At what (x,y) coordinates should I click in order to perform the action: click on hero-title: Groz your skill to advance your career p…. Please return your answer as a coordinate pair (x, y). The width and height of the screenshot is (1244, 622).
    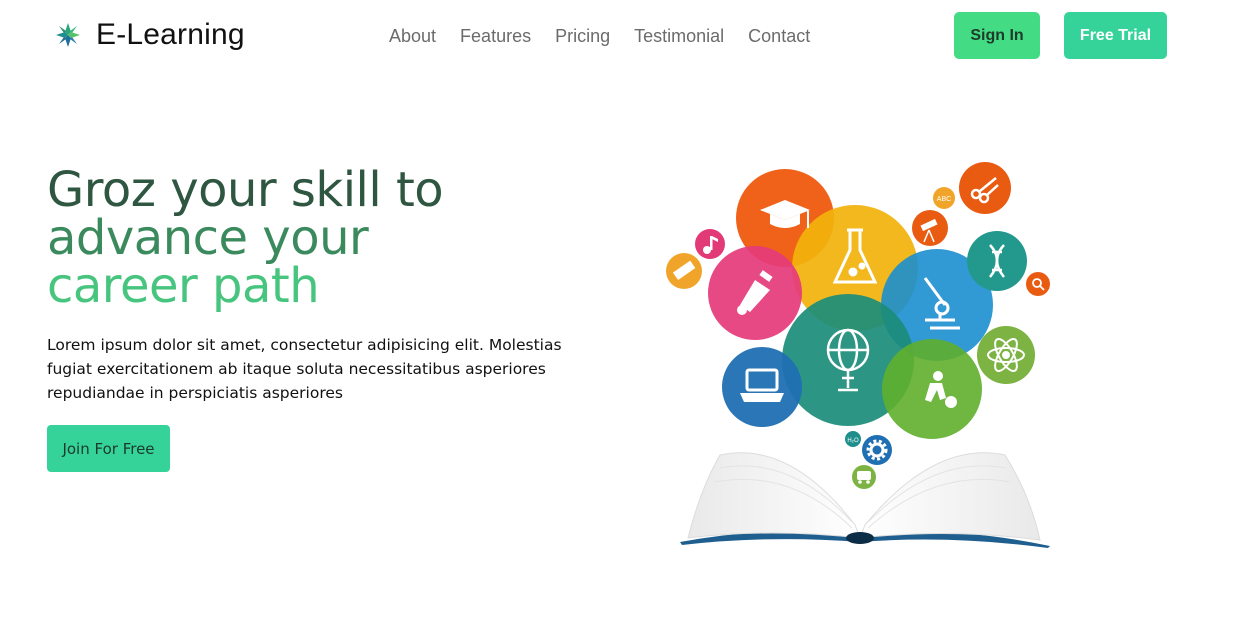
    Looking at the image, I should click on (245, 238).